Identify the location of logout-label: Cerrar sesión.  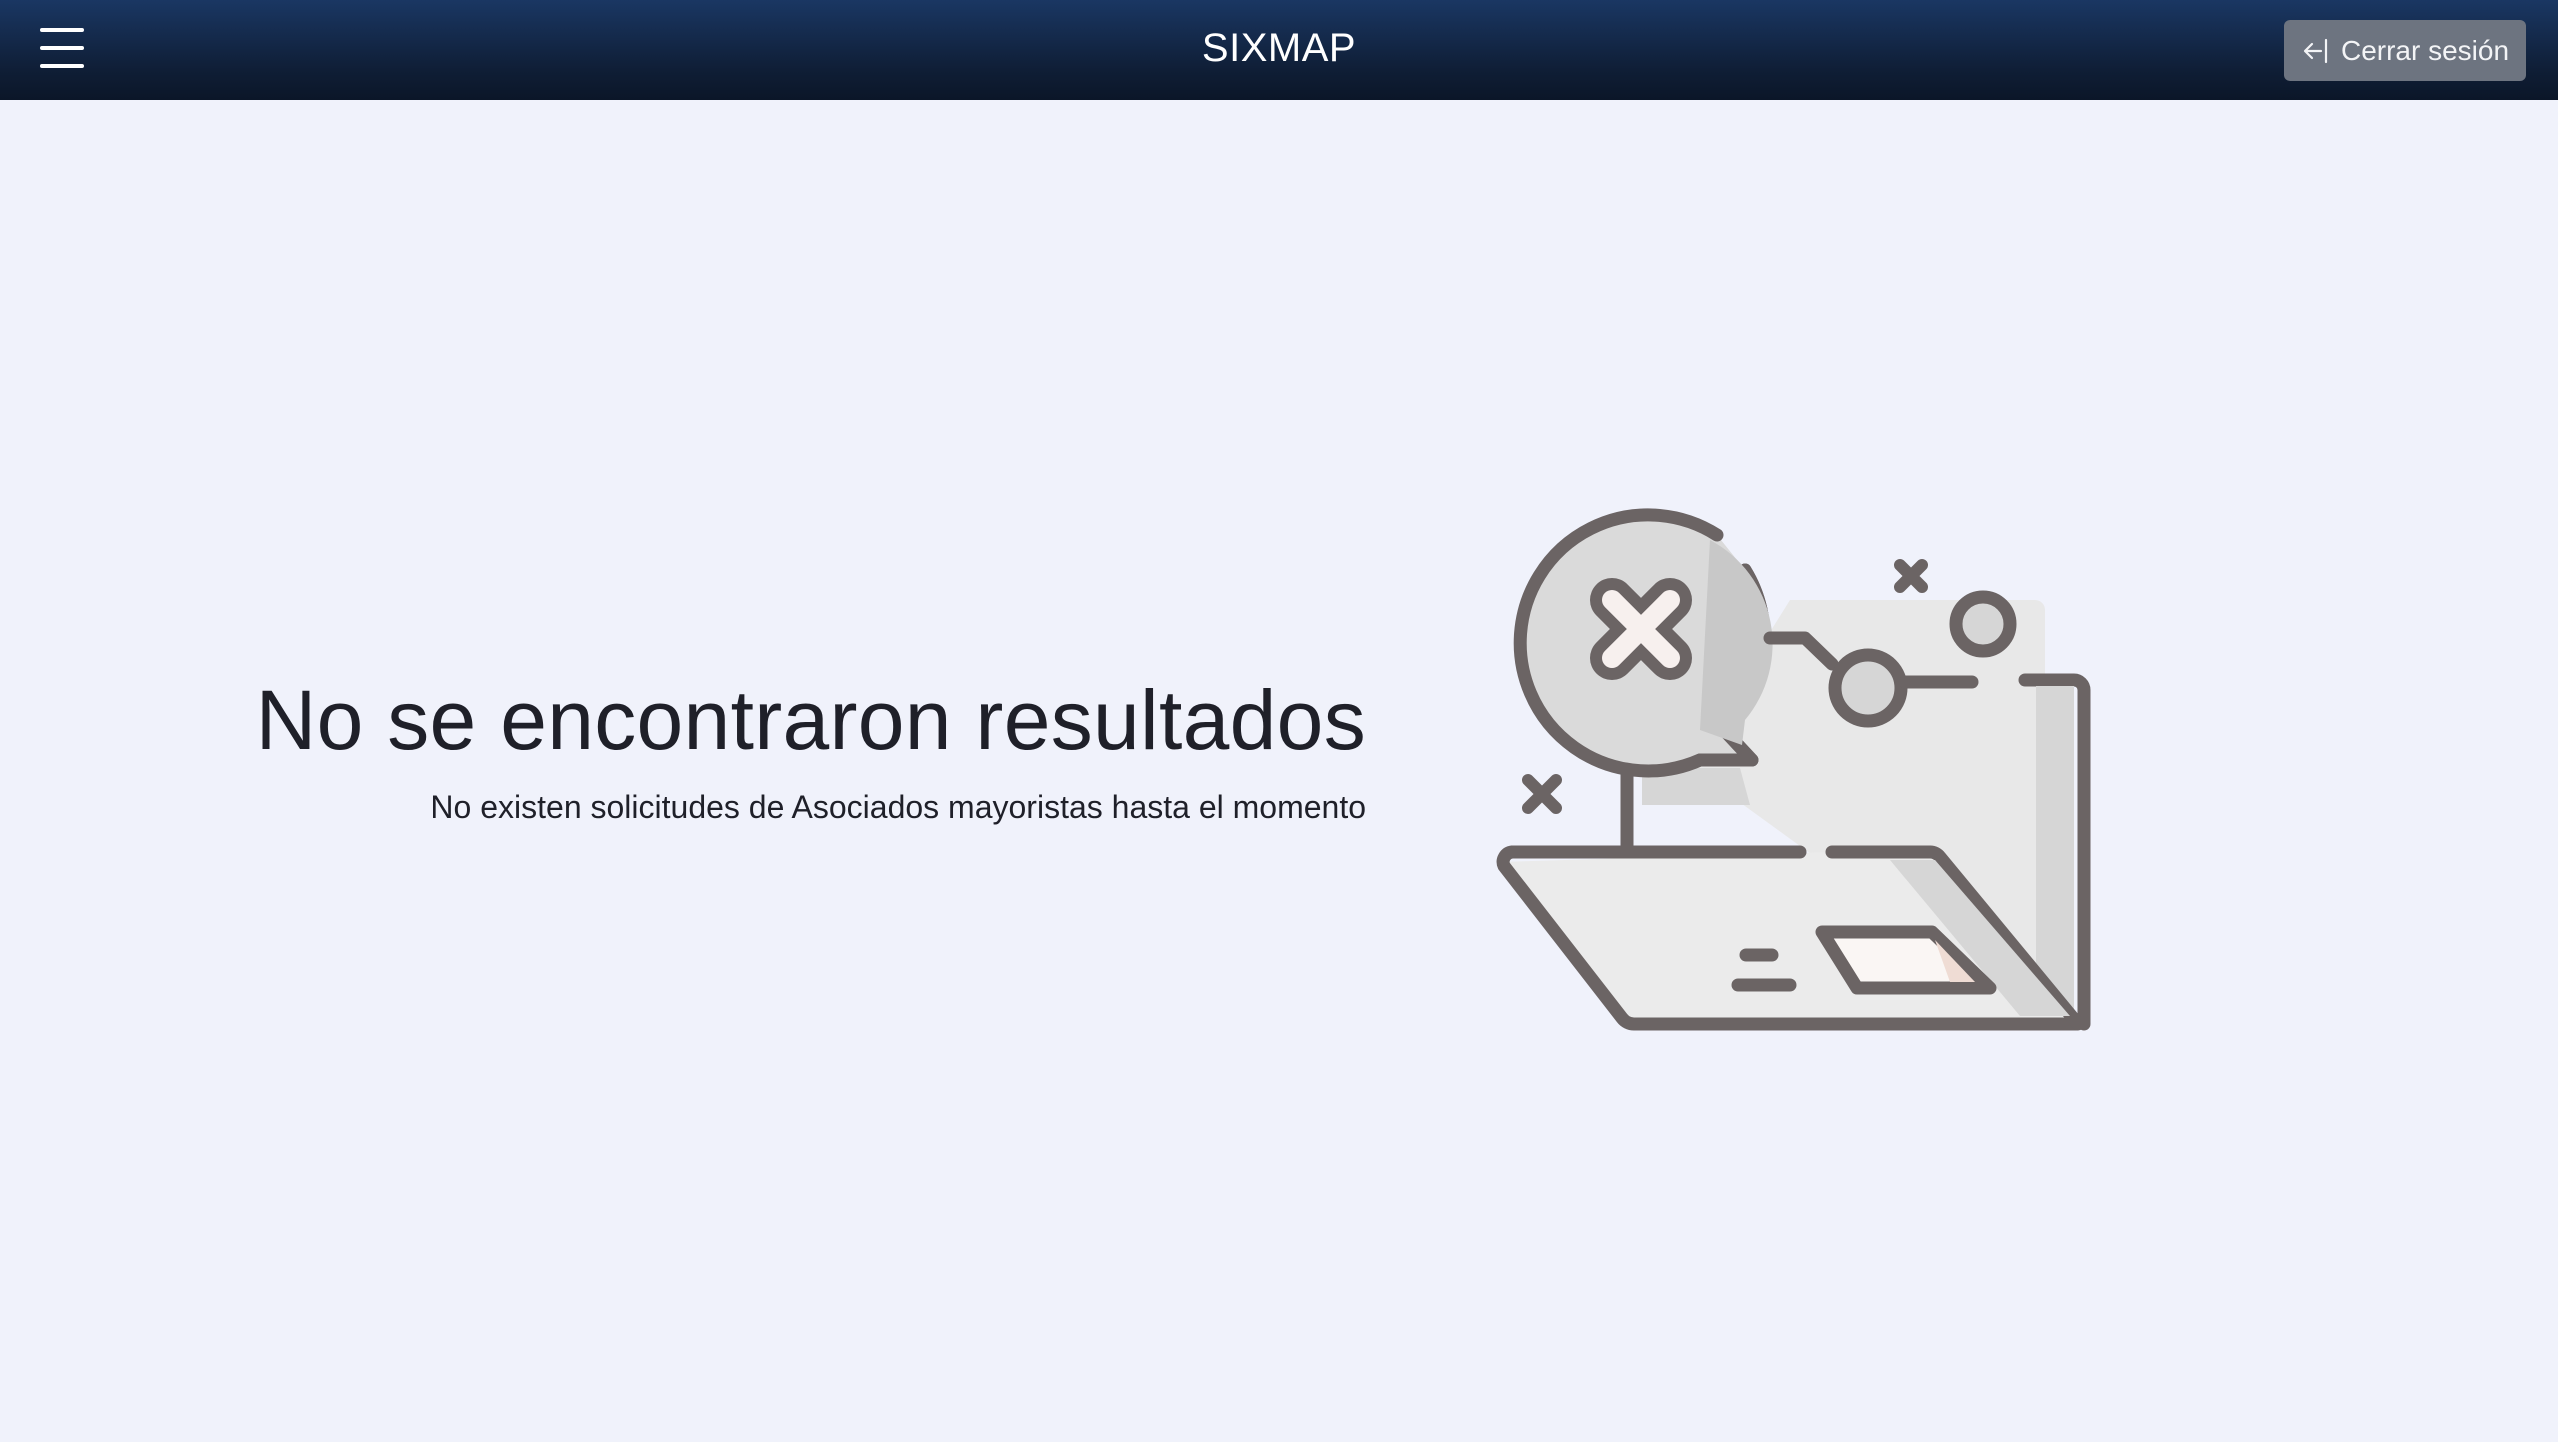
(2425, 50).